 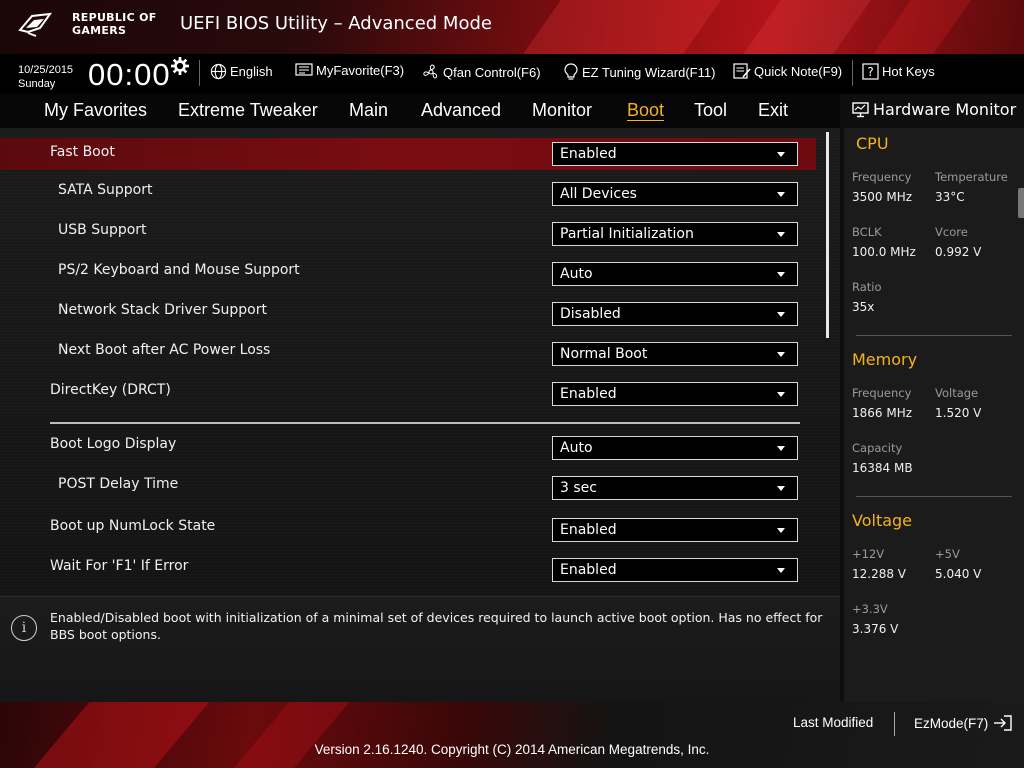 What do you see at coordinates (218, 71) in the screenshot?
I see `globe-icon` at bounding box center [218, 71].